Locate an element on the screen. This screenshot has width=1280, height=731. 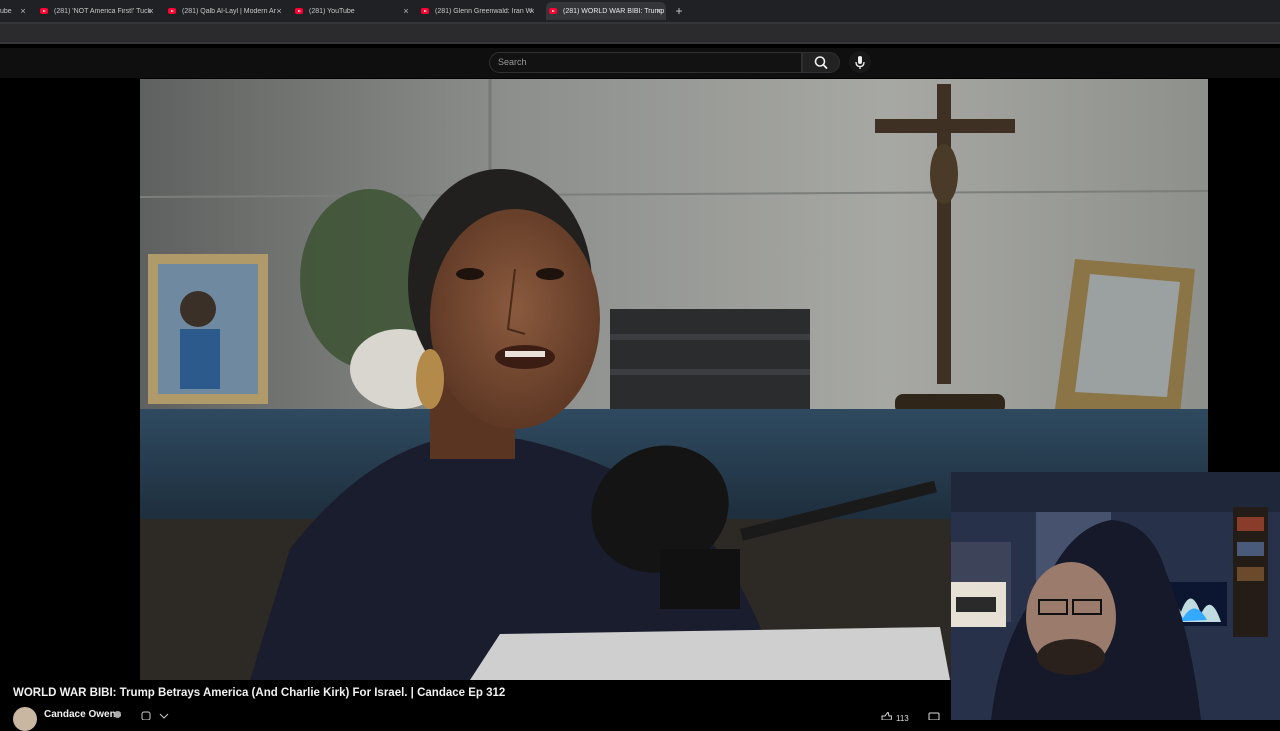
channel-avatar is located at coordinates (25, 719).